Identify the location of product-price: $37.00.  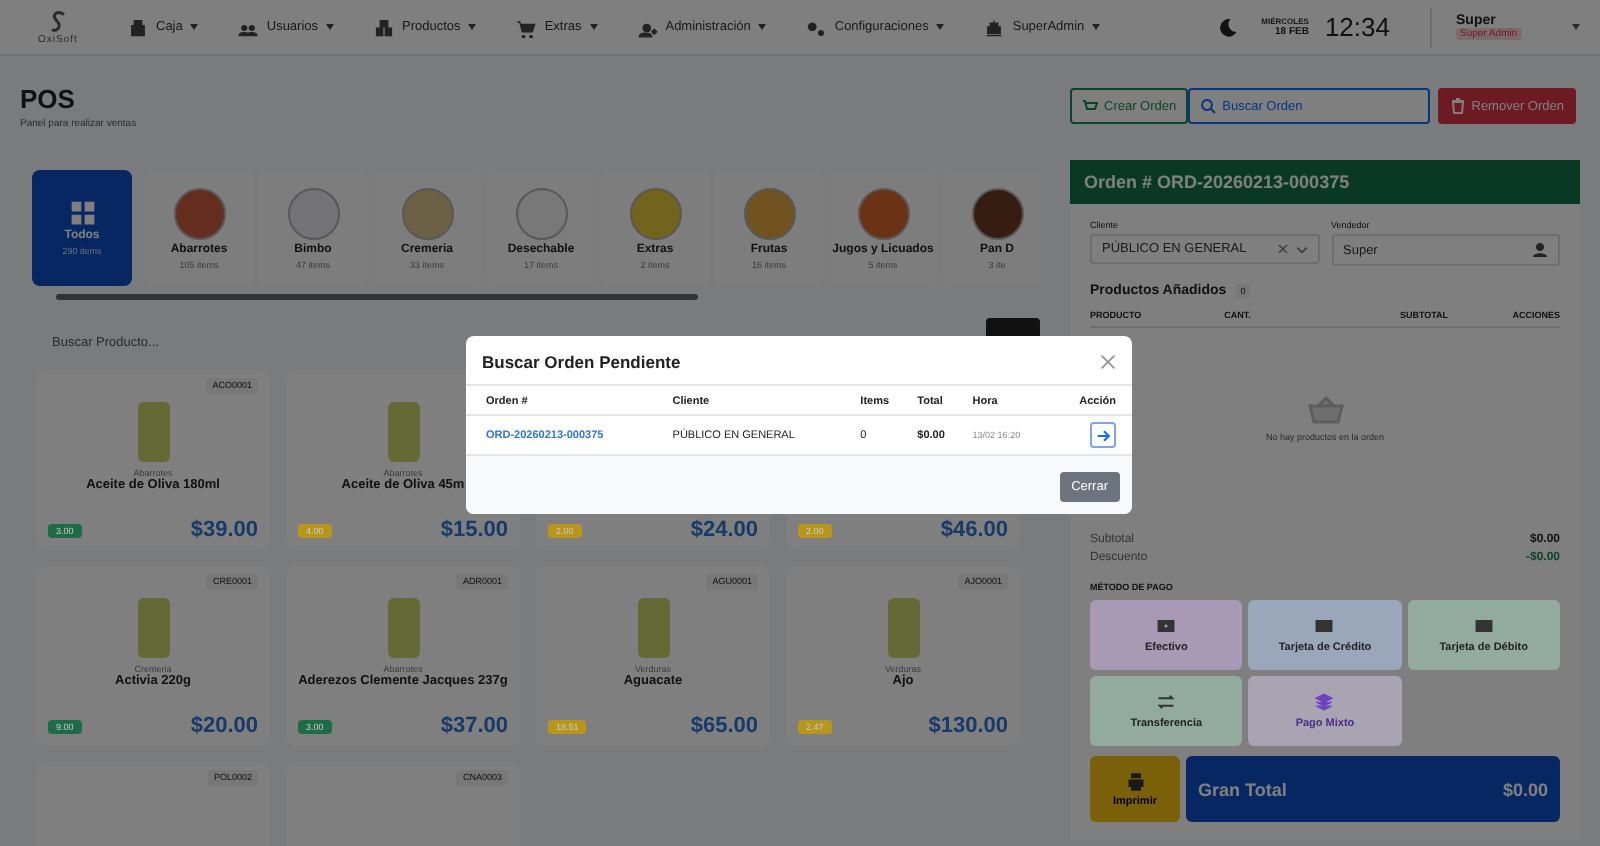
(474, 726).